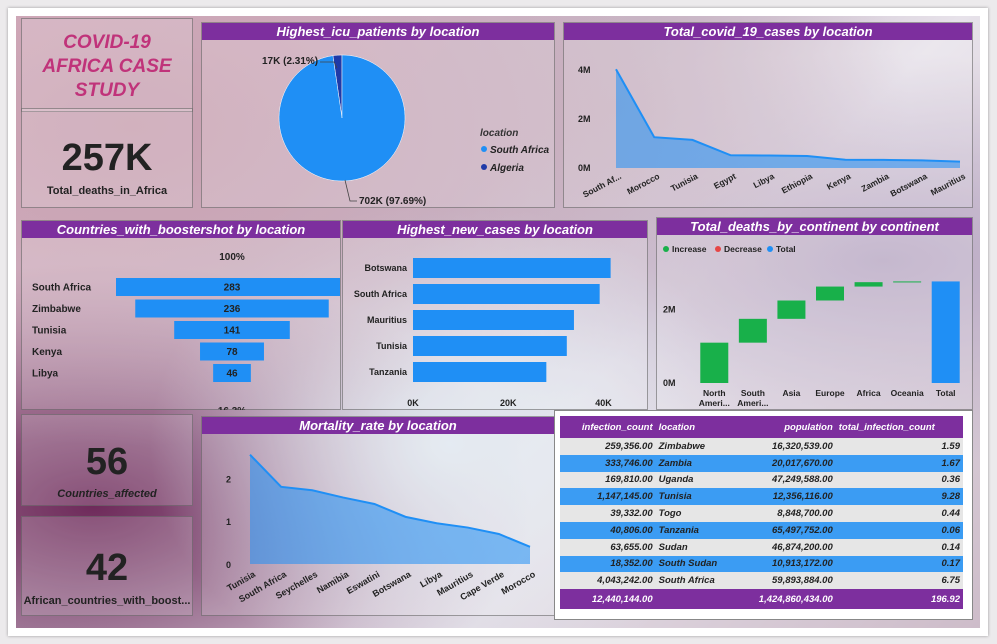  What do you see at coordinates (631, 514) in the screenshot?
I see `table-cell: 39,332.00` at bounding box center [631, 514].